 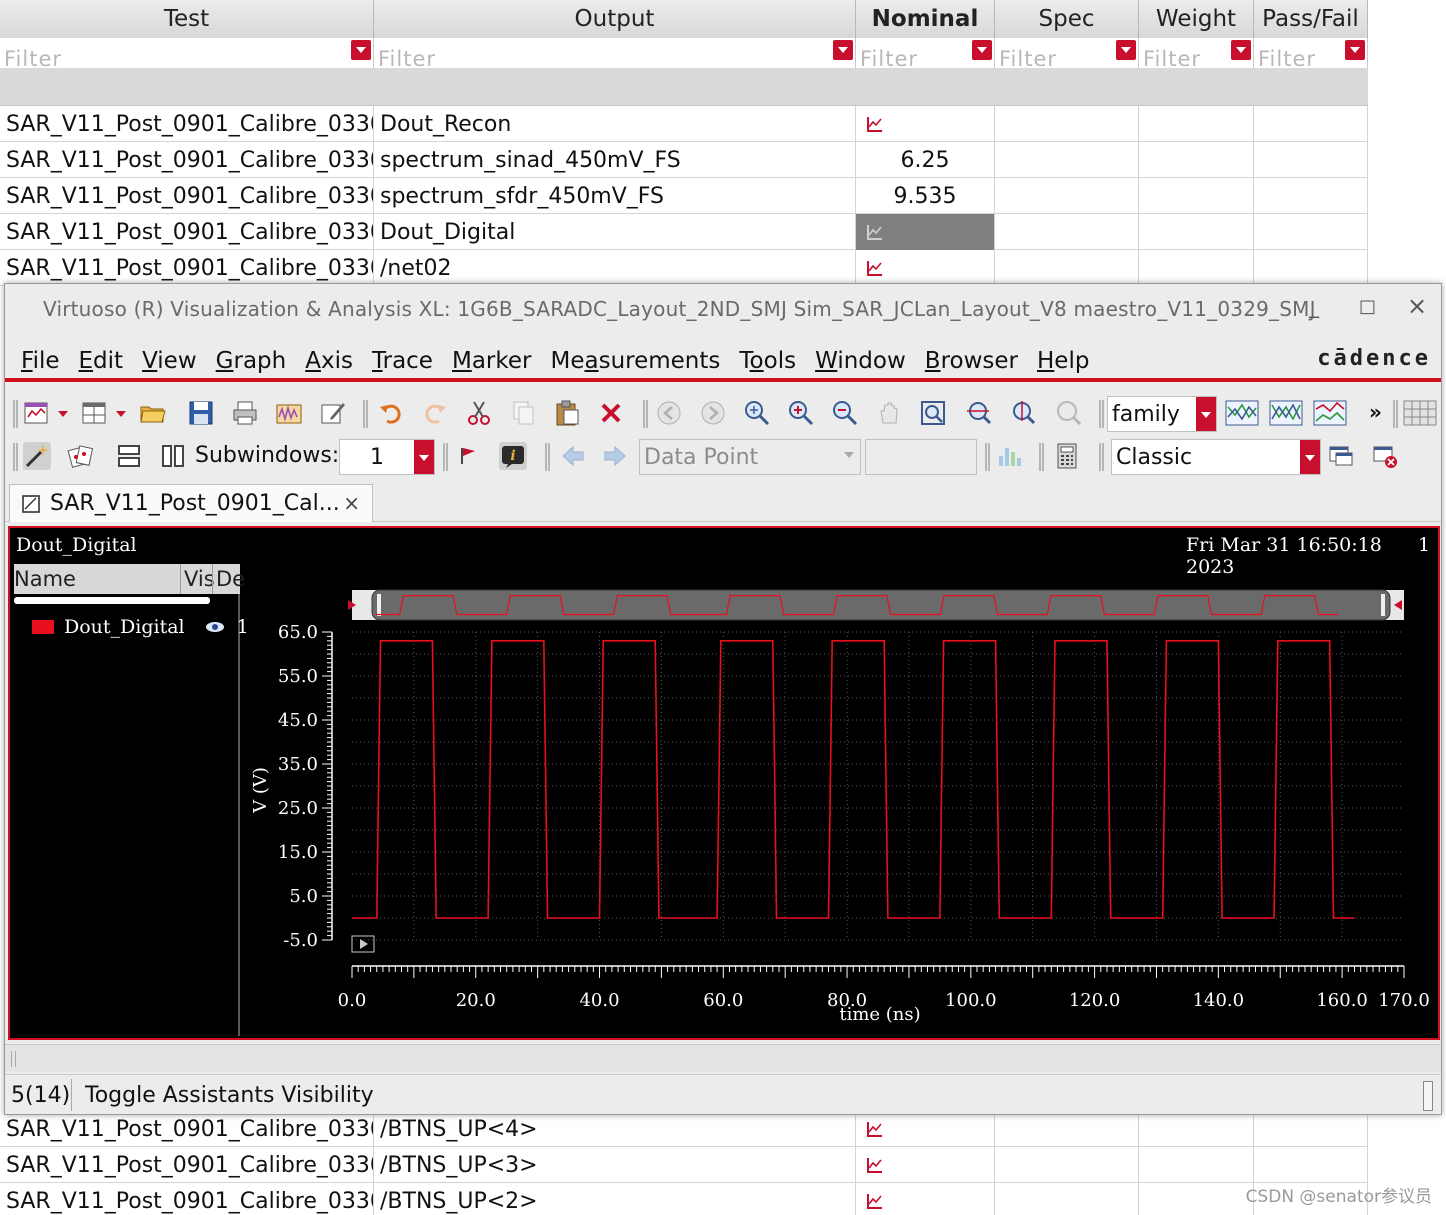 What do you see at coordinates (492, 357) in the screenshot?
I see `menu-marker: Marker` at bounding box center [492, 357].